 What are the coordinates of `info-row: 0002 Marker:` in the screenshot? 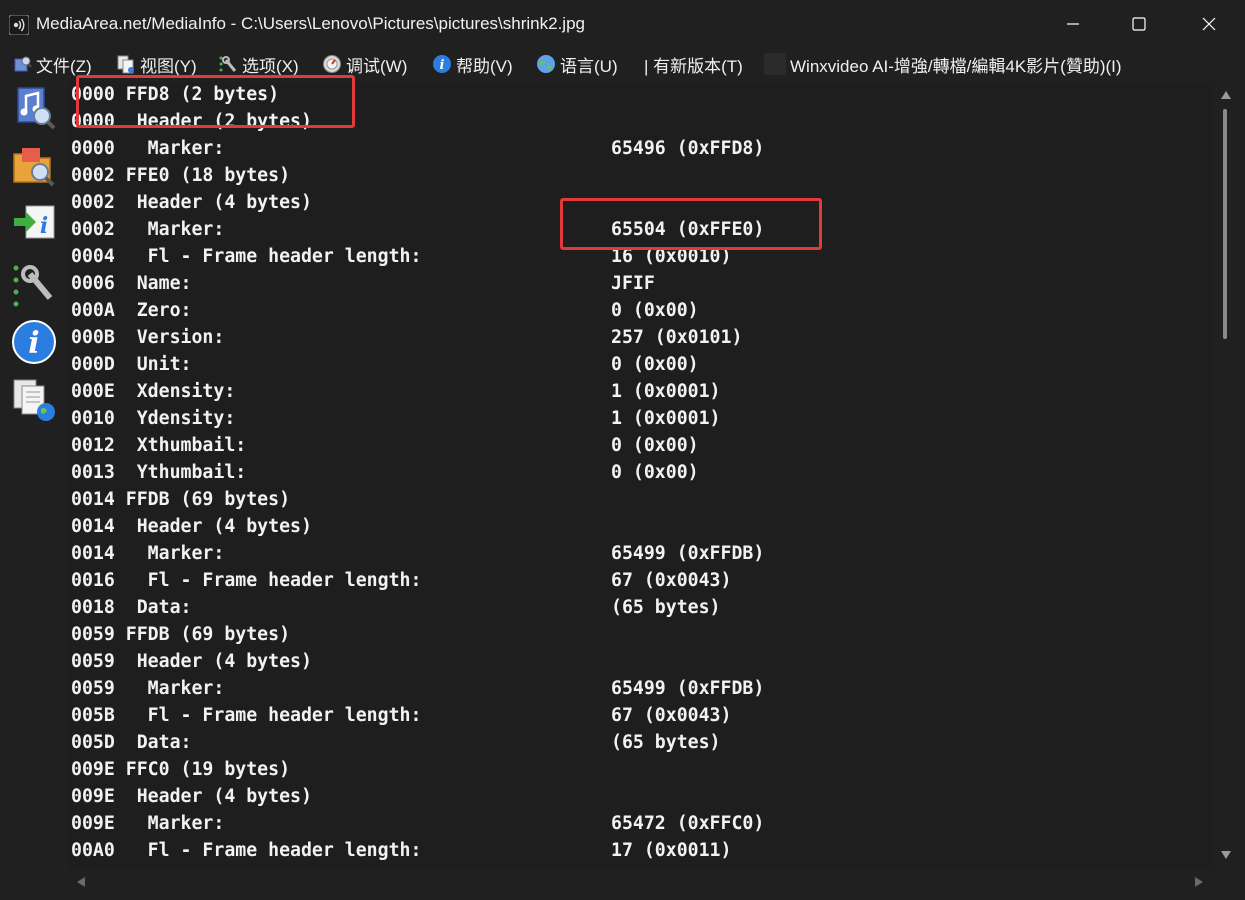 It's located at (147, 232).